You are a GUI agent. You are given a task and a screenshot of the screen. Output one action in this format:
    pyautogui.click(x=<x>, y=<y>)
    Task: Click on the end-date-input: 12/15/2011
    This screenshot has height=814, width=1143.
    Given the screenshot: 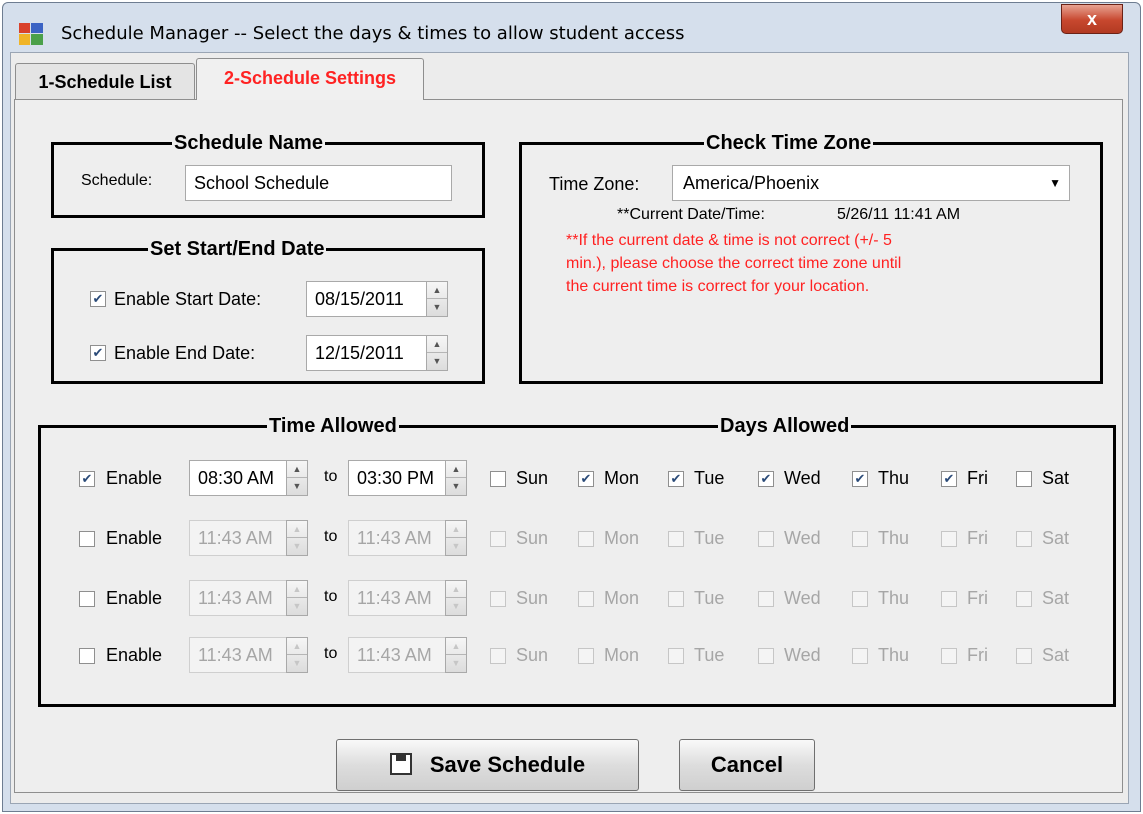 What is the action you would take?
    pyautogui.click(x=366, y=353)
    